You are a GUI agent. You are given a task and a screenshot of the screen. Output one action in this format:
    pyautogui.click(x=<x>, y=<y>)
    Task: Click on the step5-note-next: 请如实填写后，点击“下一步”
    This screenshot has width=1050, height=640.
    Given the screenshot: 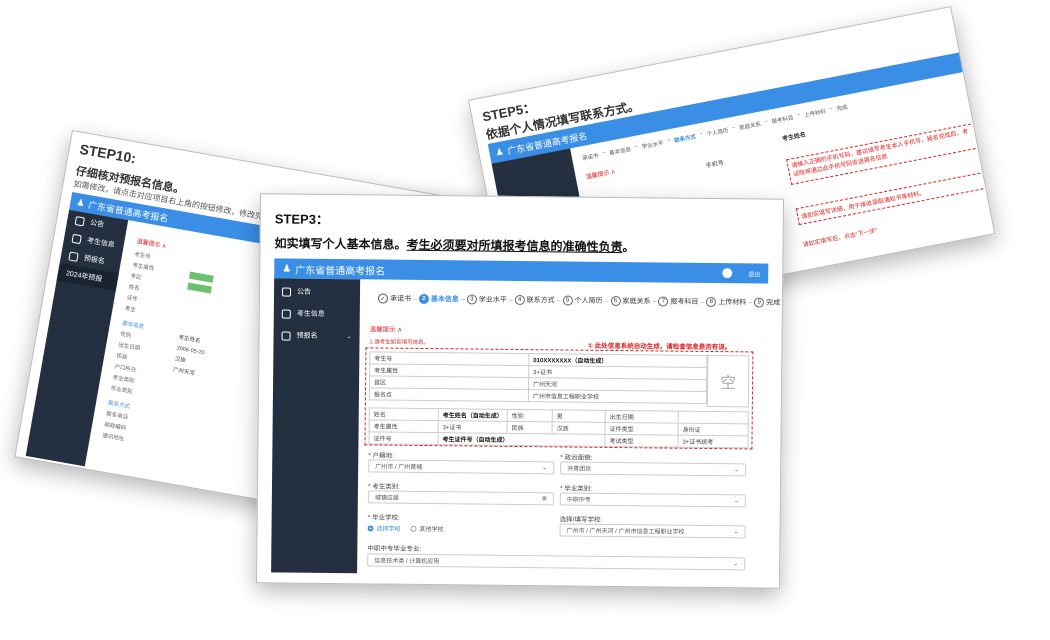 What is the action you would take?
    pyautogui.click(x=840, y=238)
    